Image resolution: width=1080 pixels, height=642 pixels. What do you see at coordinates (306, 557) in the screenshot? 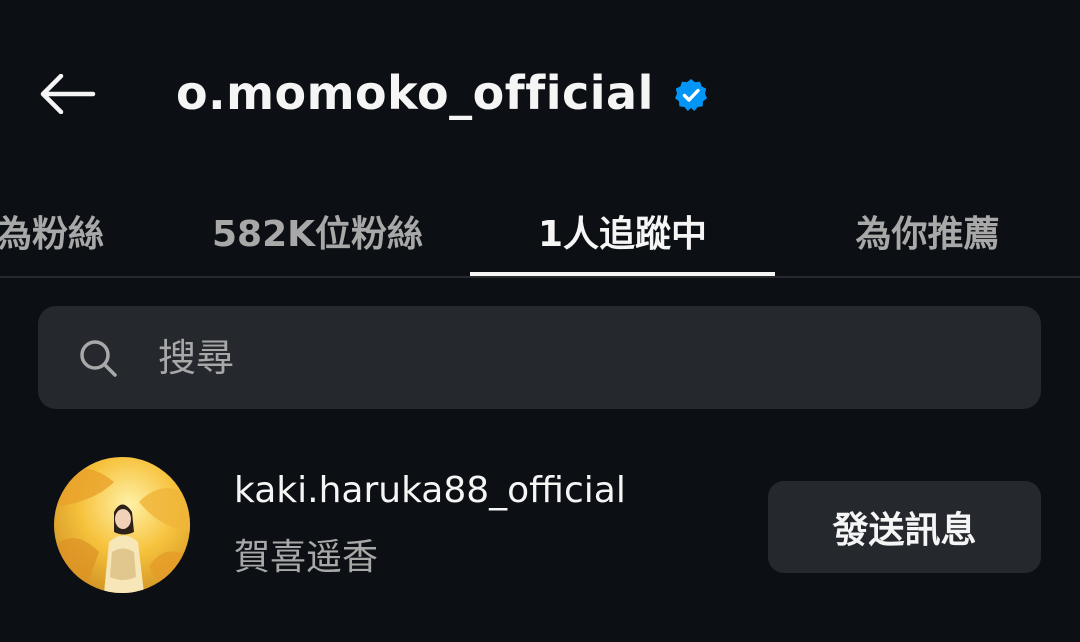
I see `list-item-full-name: 賀喜遥香` at bounding box center [306, 557].